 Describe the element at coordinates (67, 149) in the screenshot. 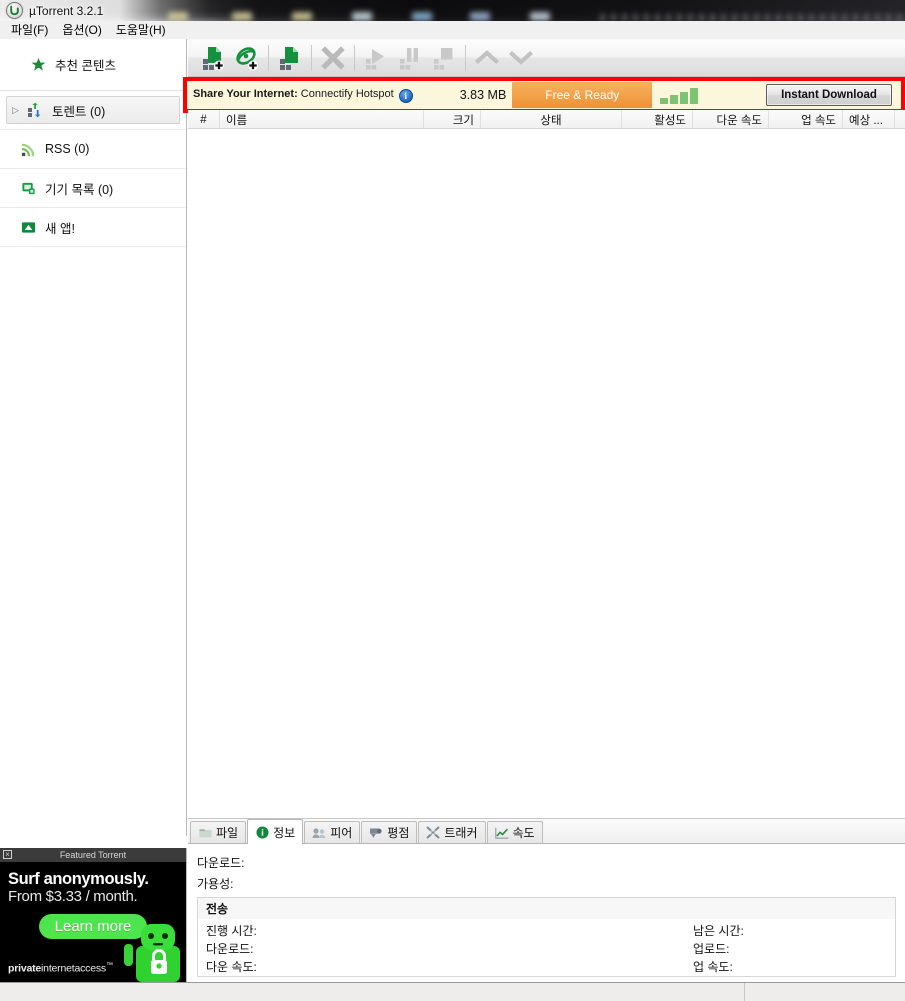

I see `sidebar-item-label: RSS (0)` at that location.